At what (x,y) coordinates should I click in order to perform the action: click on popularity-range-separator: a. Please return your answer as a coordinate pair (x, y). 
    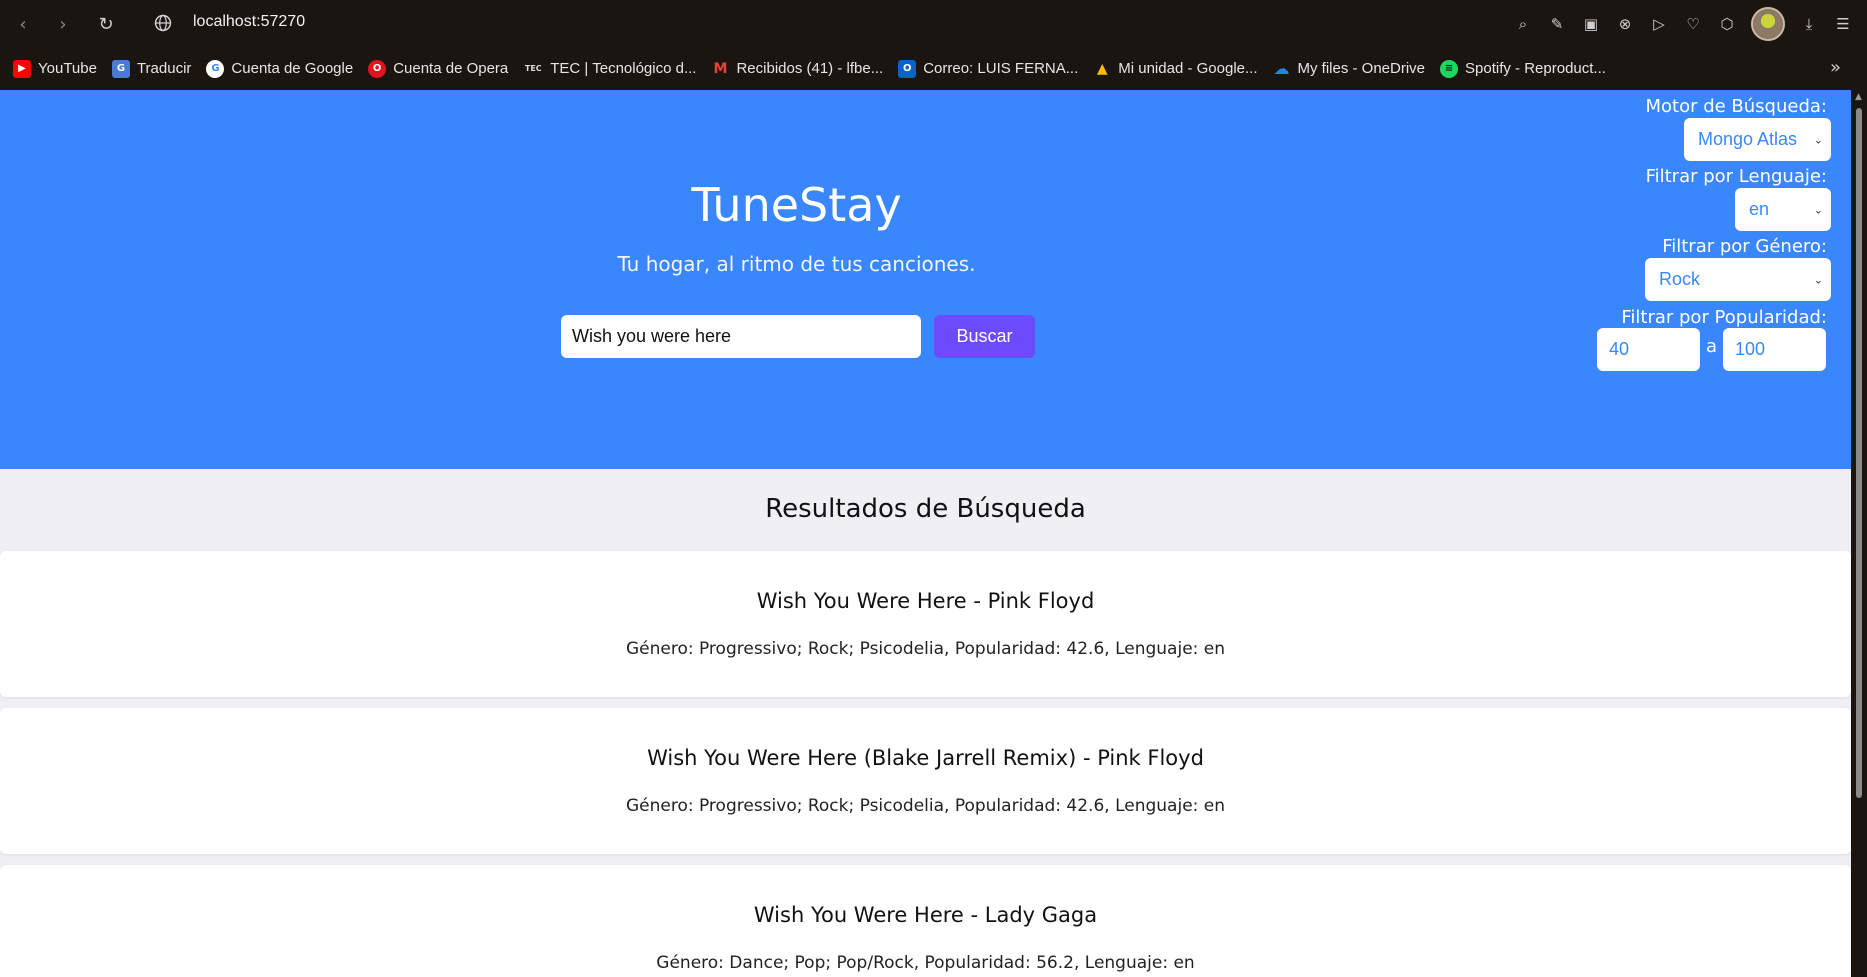
    Looking at the image, I should click on (1712, 346).